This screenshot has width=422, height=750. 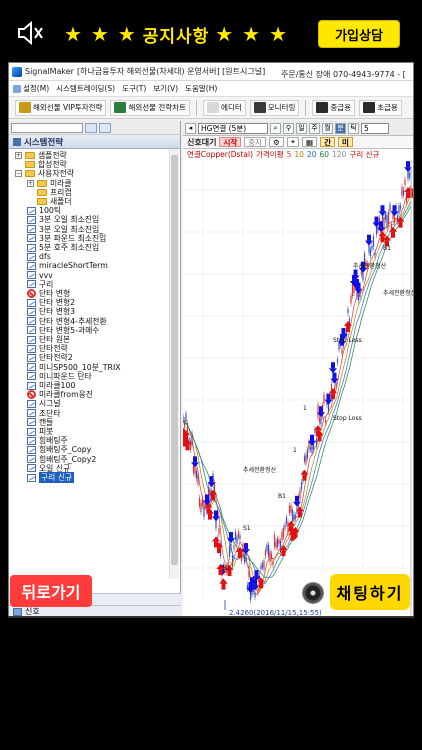 I want to click on period-button: 주, so click(x=314, y=128).